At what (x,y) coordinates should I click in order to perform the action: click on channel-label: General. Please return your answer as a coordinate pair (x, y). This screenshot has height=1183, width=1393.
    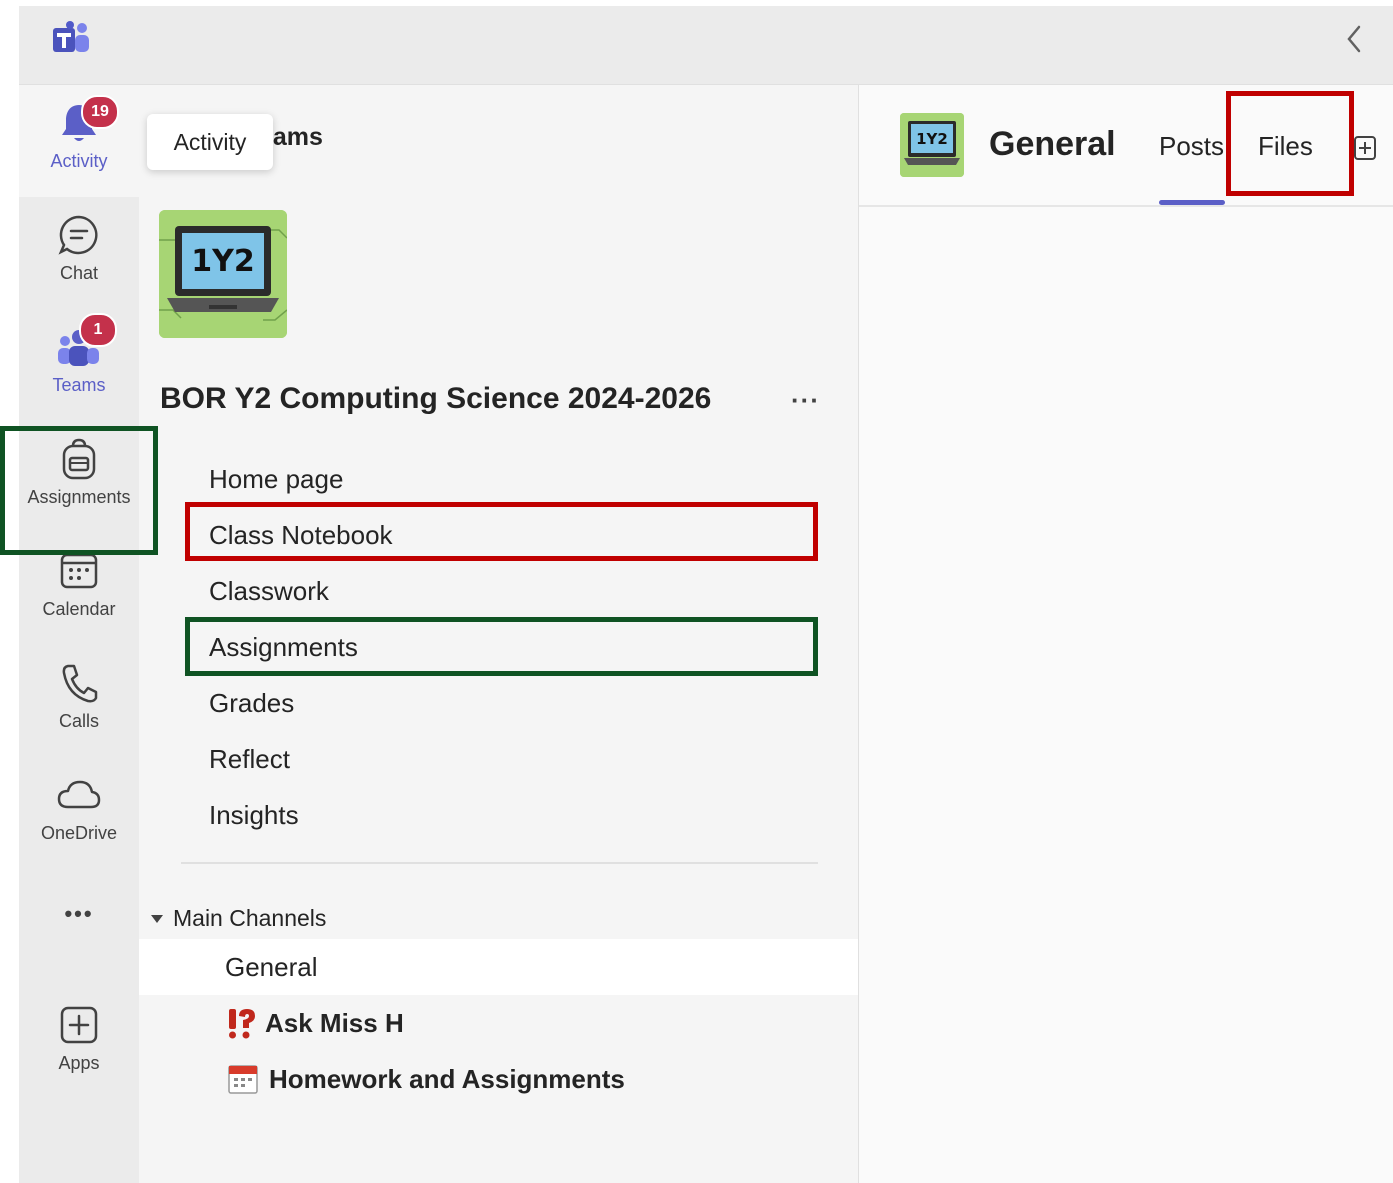
    Looking at the image, I should click on (271, 966).